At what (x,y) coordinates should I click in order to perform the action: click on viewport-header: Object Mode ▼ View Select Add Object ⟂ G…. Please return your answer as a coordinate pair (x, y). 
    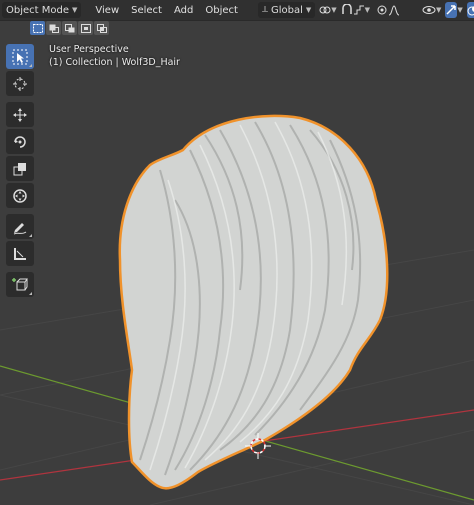
    Looking at the image, I should click on (237, 10).